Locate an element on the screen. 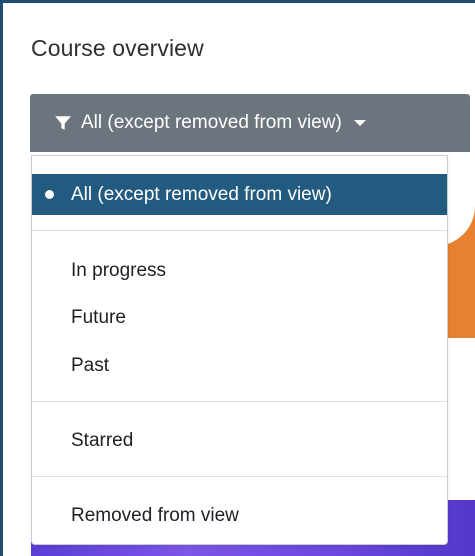 The width and height of the screenshot is (475, 556). filter-icon is located at coordinates (63, 123).